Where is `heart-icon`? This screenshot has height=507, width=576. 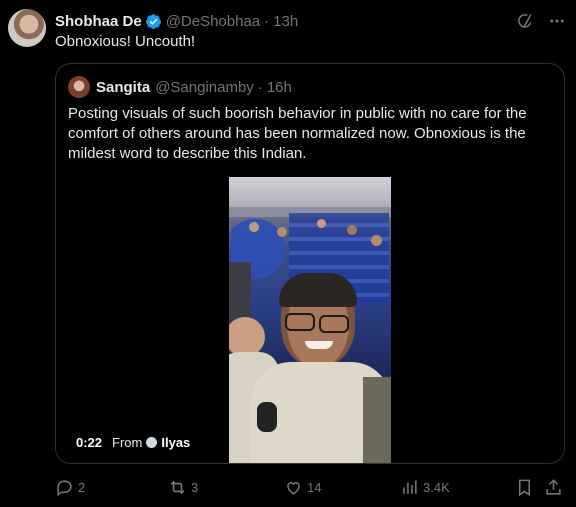
heart-icon is located at coordinates (293, 488).